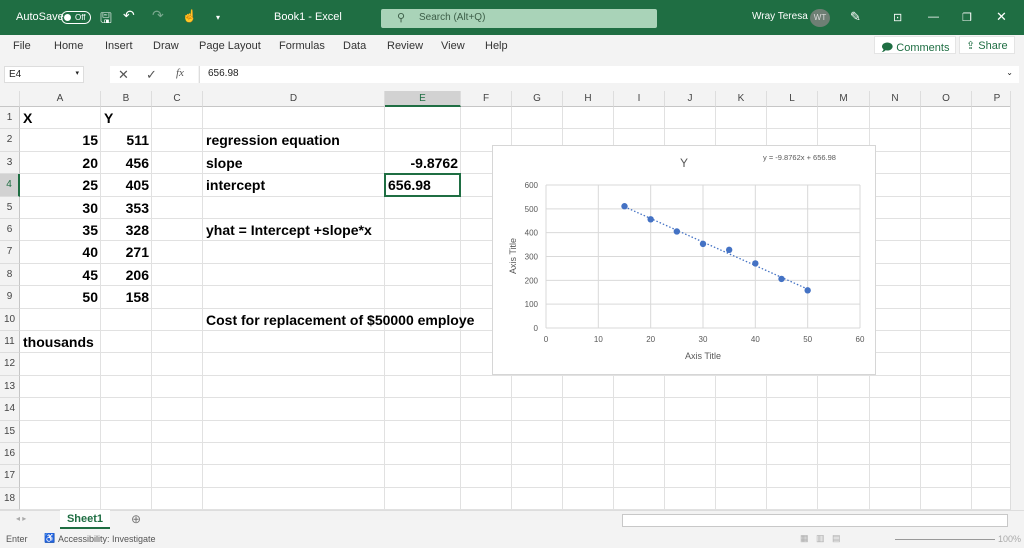 This screenshot has height=548, width=1024. Describe the element at coordinates (486, 99) in the screenshot. I see `column-header-F: F` at that location.